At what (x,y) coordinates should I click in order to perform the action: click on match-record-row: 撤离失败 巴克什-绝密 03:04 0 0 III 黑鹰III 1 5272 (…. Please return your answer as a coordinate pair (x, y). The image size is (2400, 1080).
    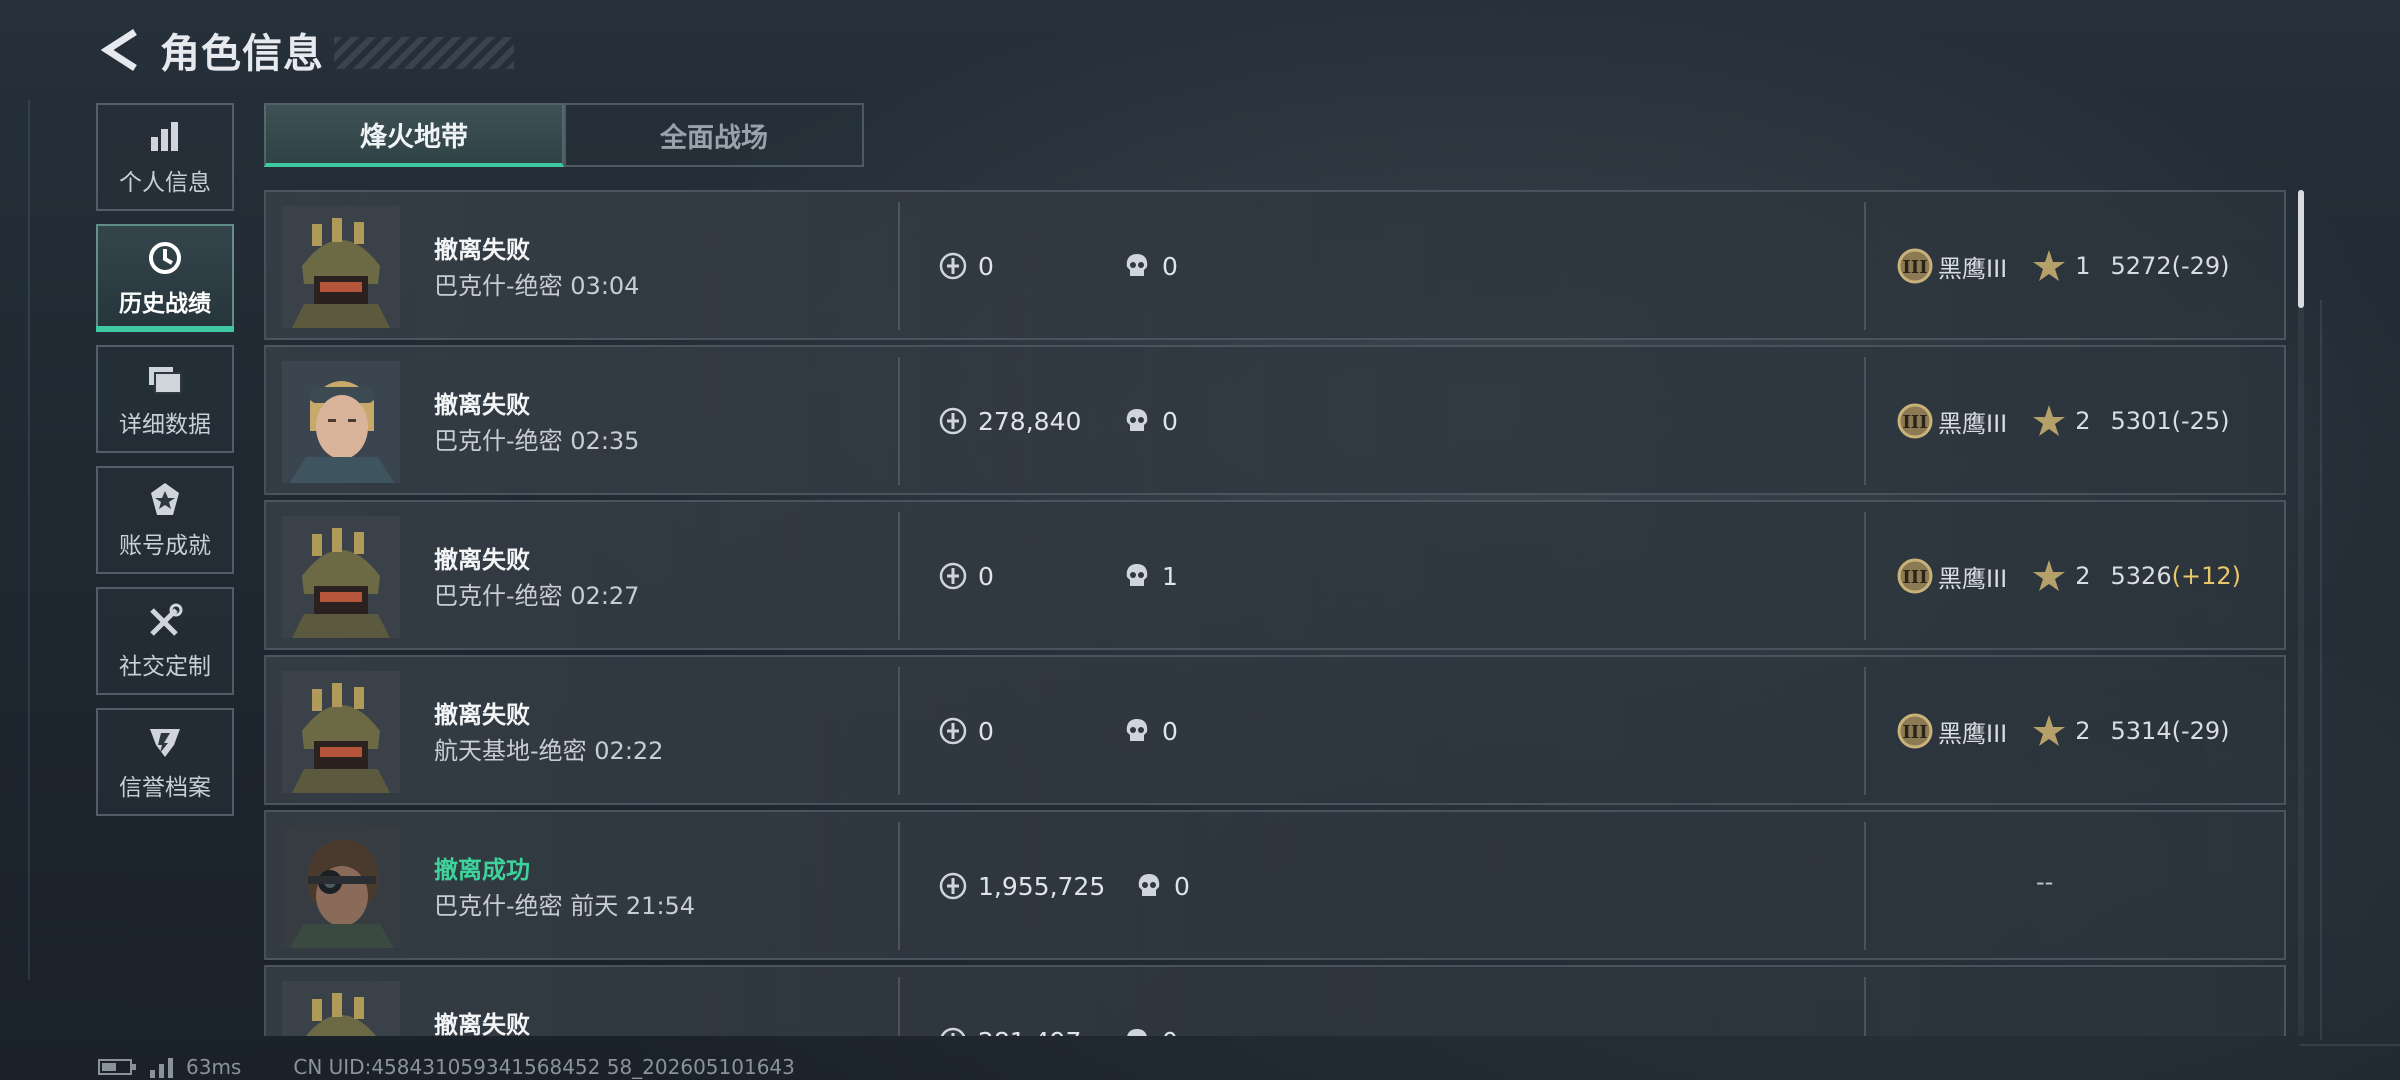
    Looking at the image, I should click on (1275, 265).